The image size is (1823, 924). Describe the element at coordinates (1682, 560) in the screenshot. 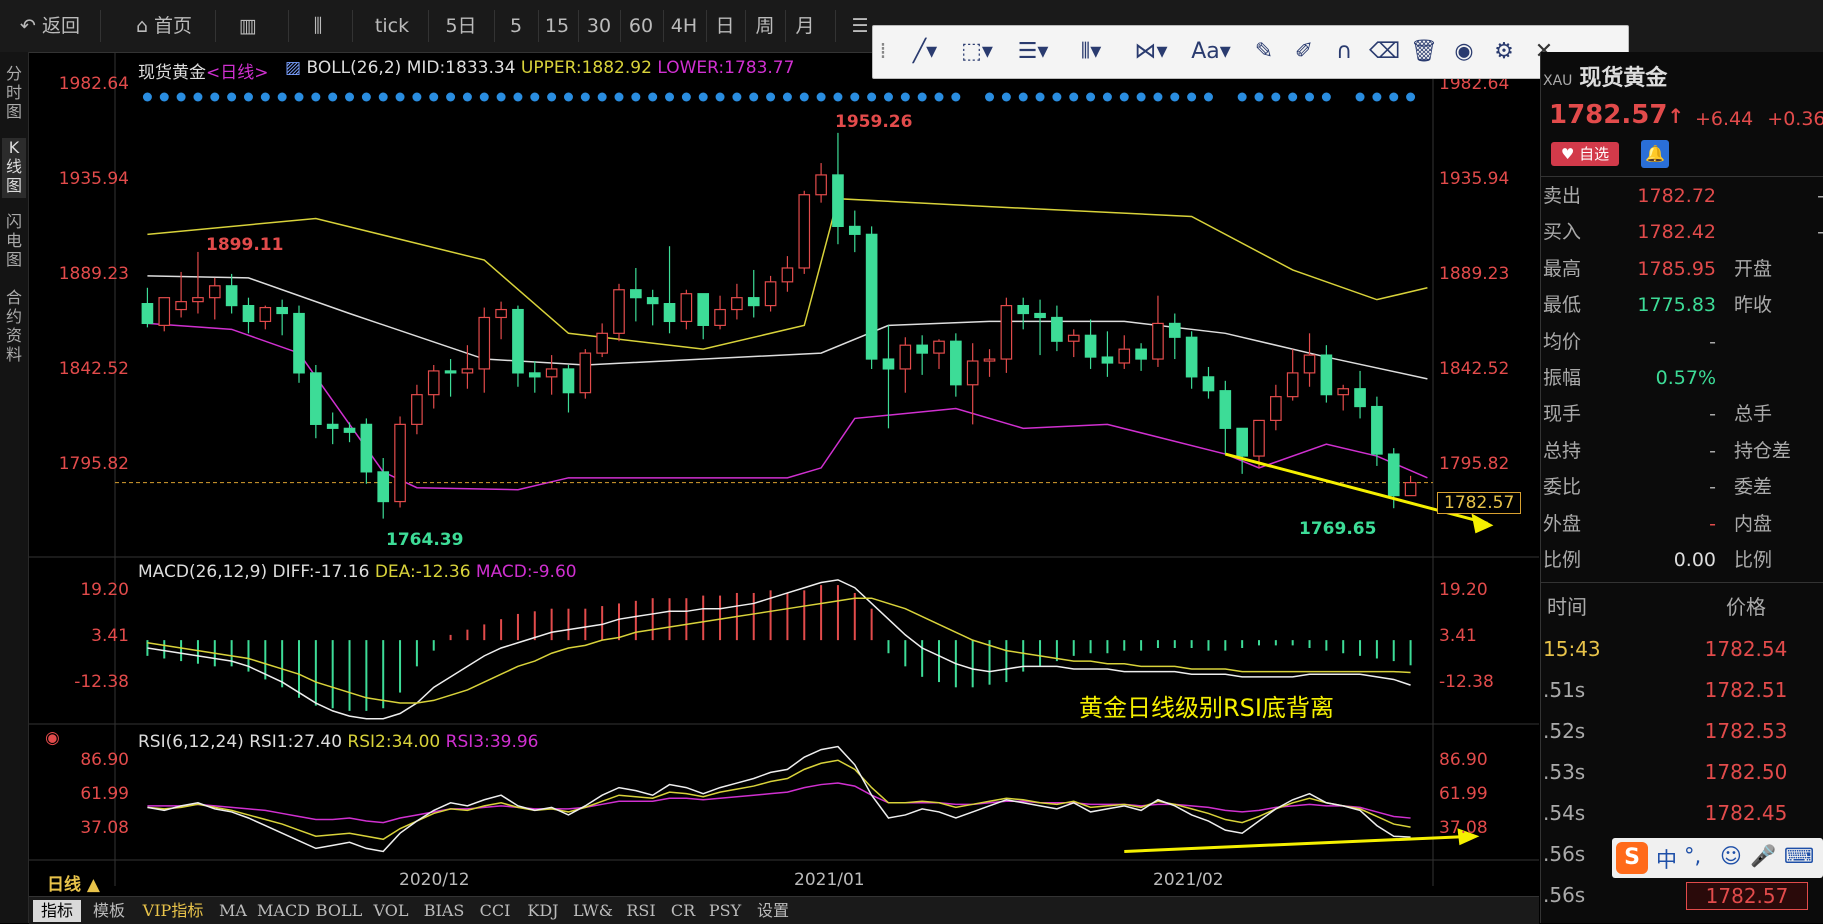

I see `quote-row: 比例 0.00 比例` at that location.